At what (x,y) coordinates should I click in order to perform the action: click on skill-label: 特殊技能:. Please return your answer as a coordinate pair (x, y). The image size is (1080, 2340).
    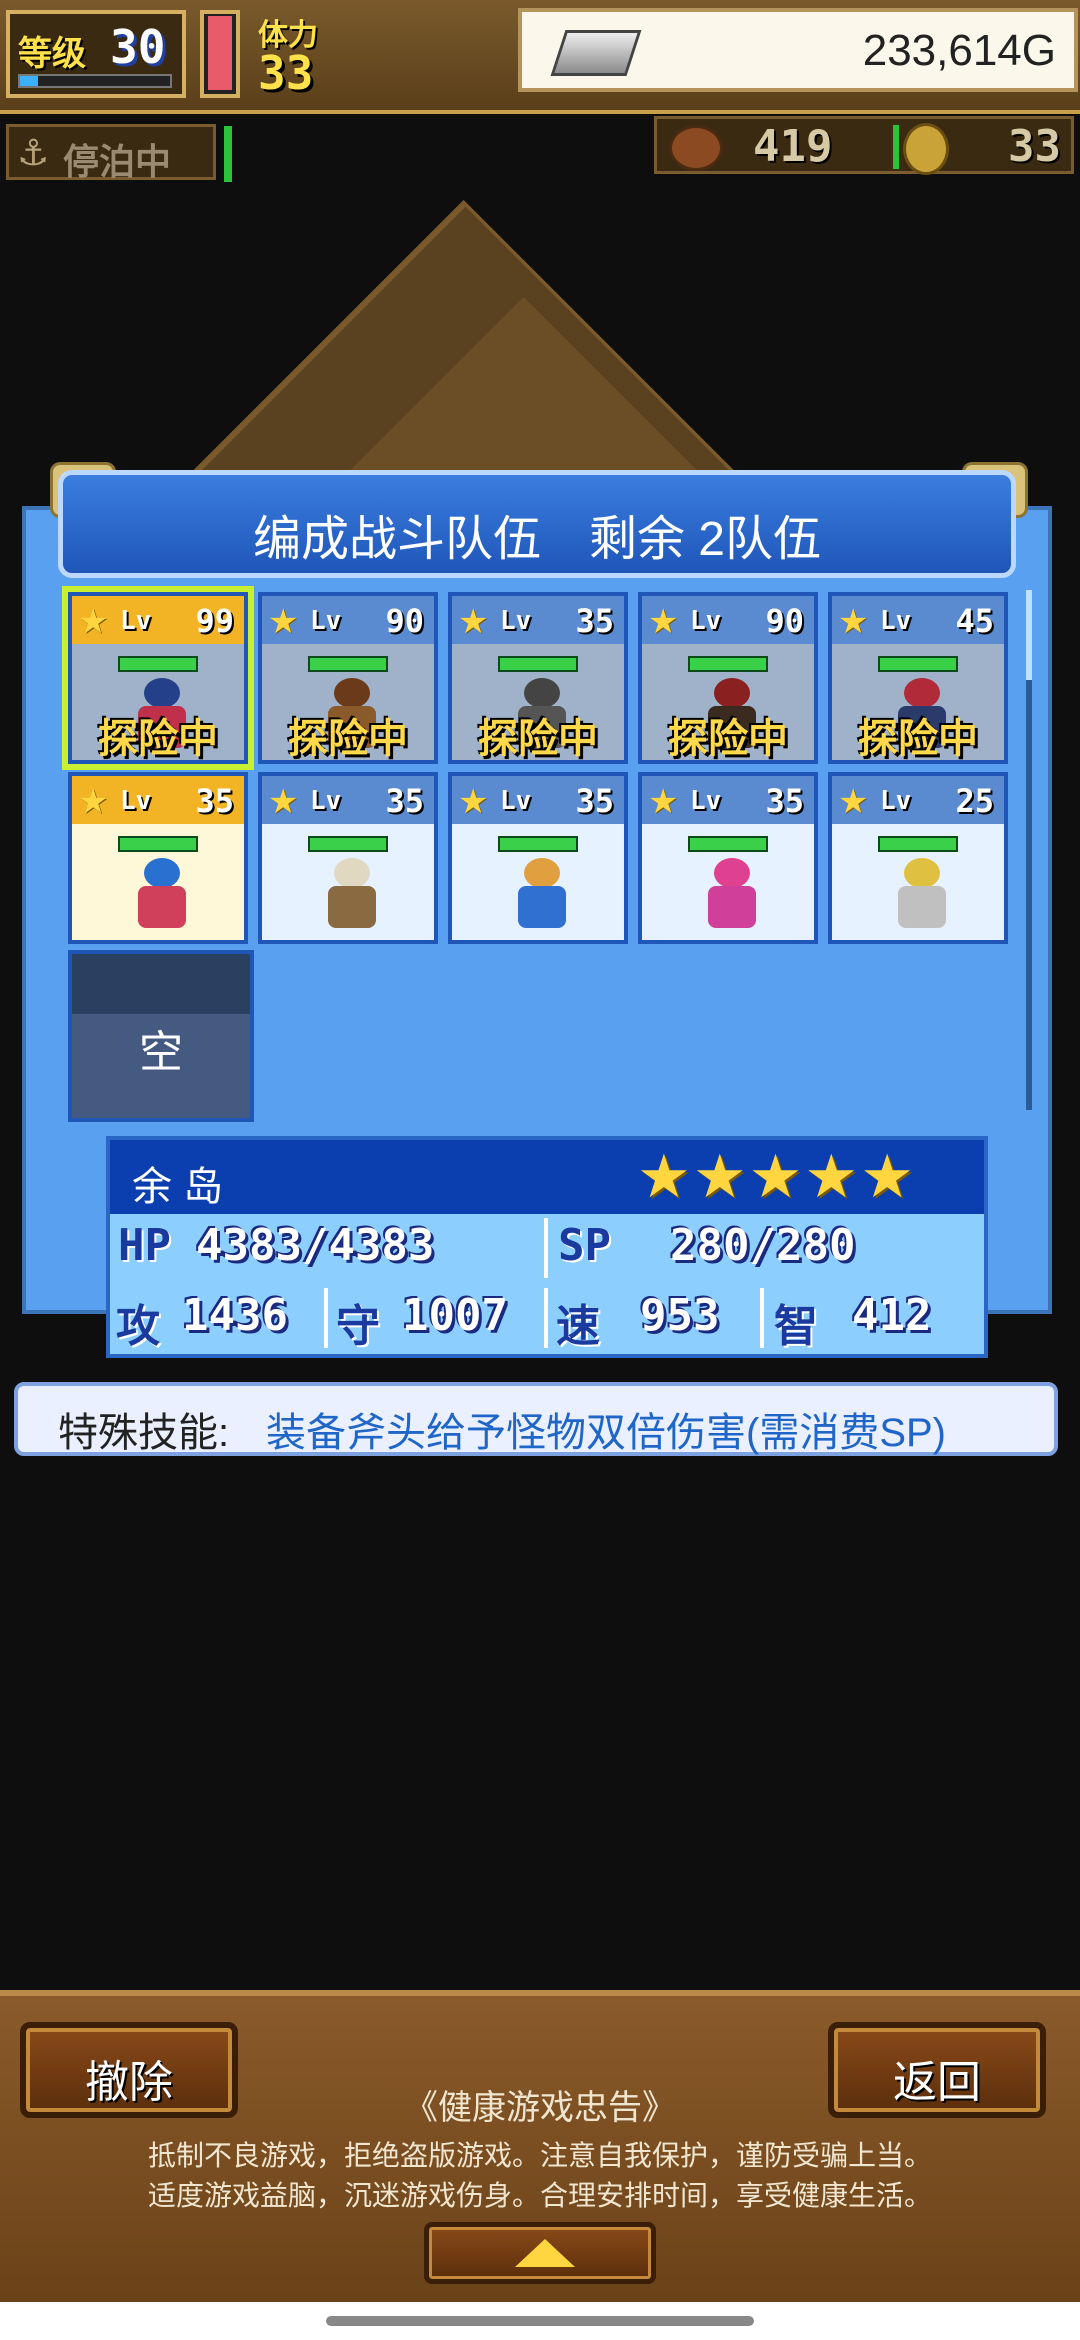
    Looking at the image, I should click on (144, 1433).